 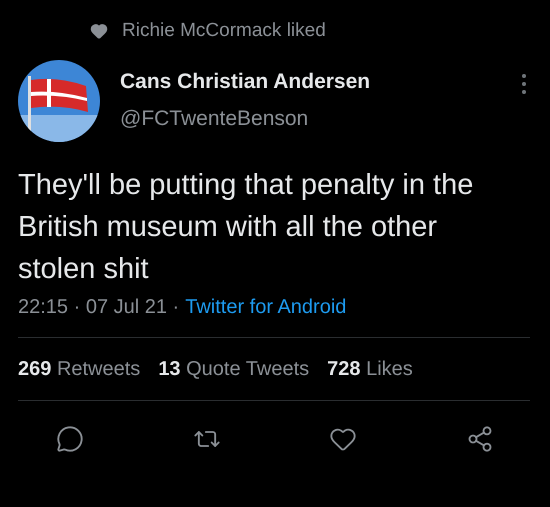 I want to click on share-button, so click(x=480, y=439).